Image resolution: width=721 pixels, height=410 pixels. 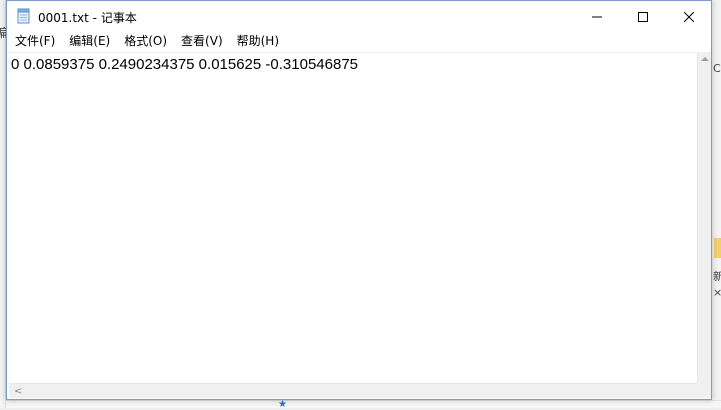 What do you see at coordinates (35, 41) in the screenshot?
I see `menu-file: 文件(F)` at bounding box center [35, 41].